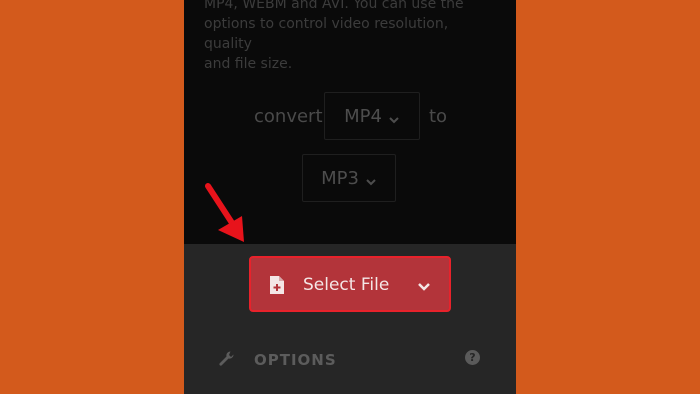 Image resolution: width=700 pixels, height=394 pixels. What do you see at coordinates (350, 360) in the screenshot?
I see `options-row: OPTIONS ?` at bounding box center [350, 360].